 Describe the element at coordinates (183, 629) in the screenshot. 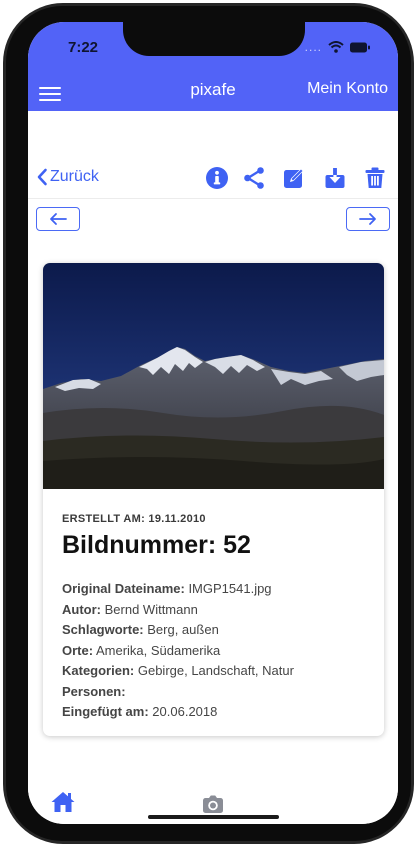

I see `meta-value: Berg, außen` at that location.